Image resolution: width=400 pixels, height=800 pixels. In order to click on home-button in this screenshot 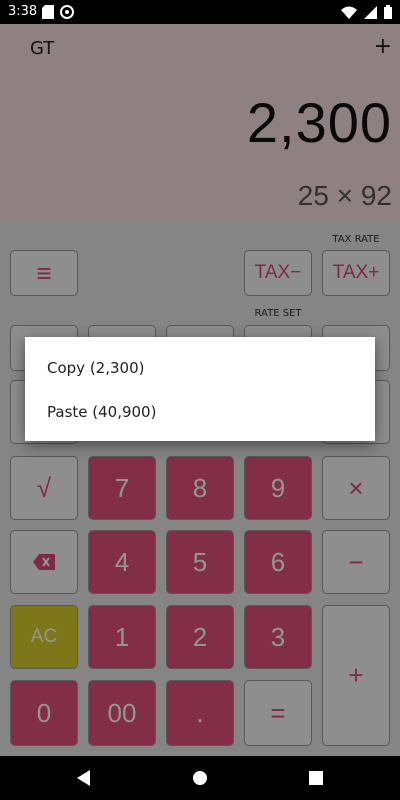, I will do `click(200, 778)`.